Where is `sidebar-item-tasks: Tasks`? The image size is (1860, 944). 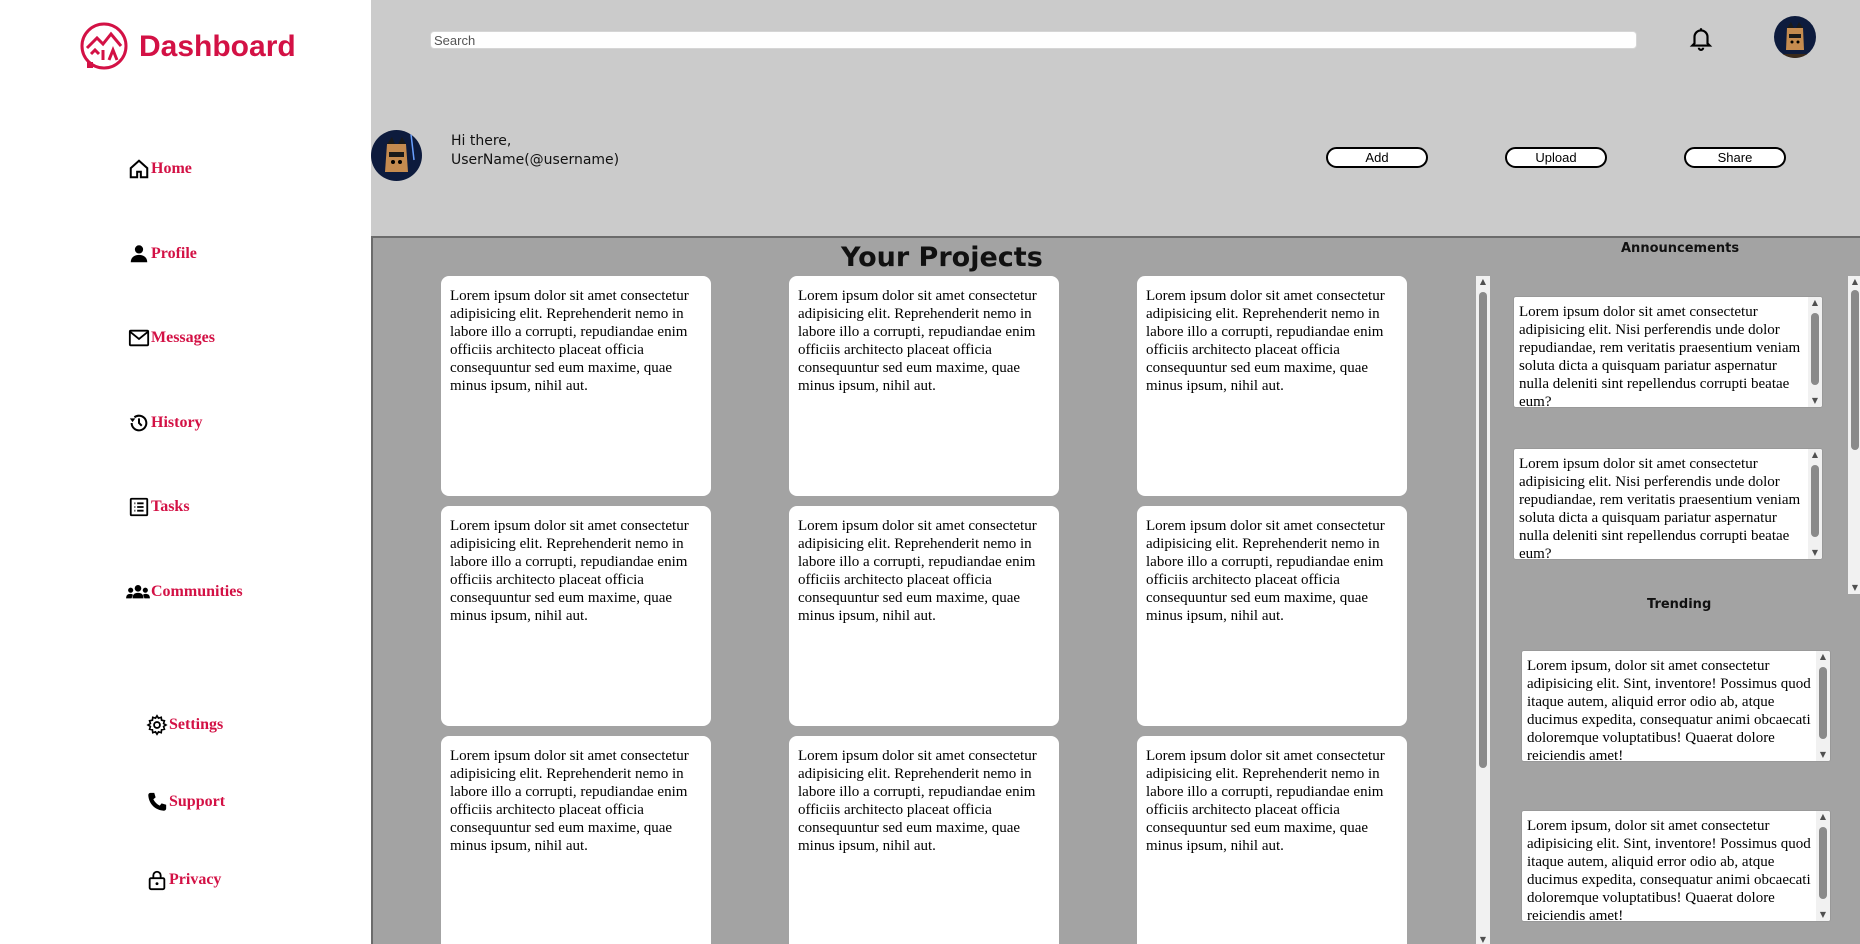
sidebar-item-tasks: Tasks is located at coordinates (159, 507).